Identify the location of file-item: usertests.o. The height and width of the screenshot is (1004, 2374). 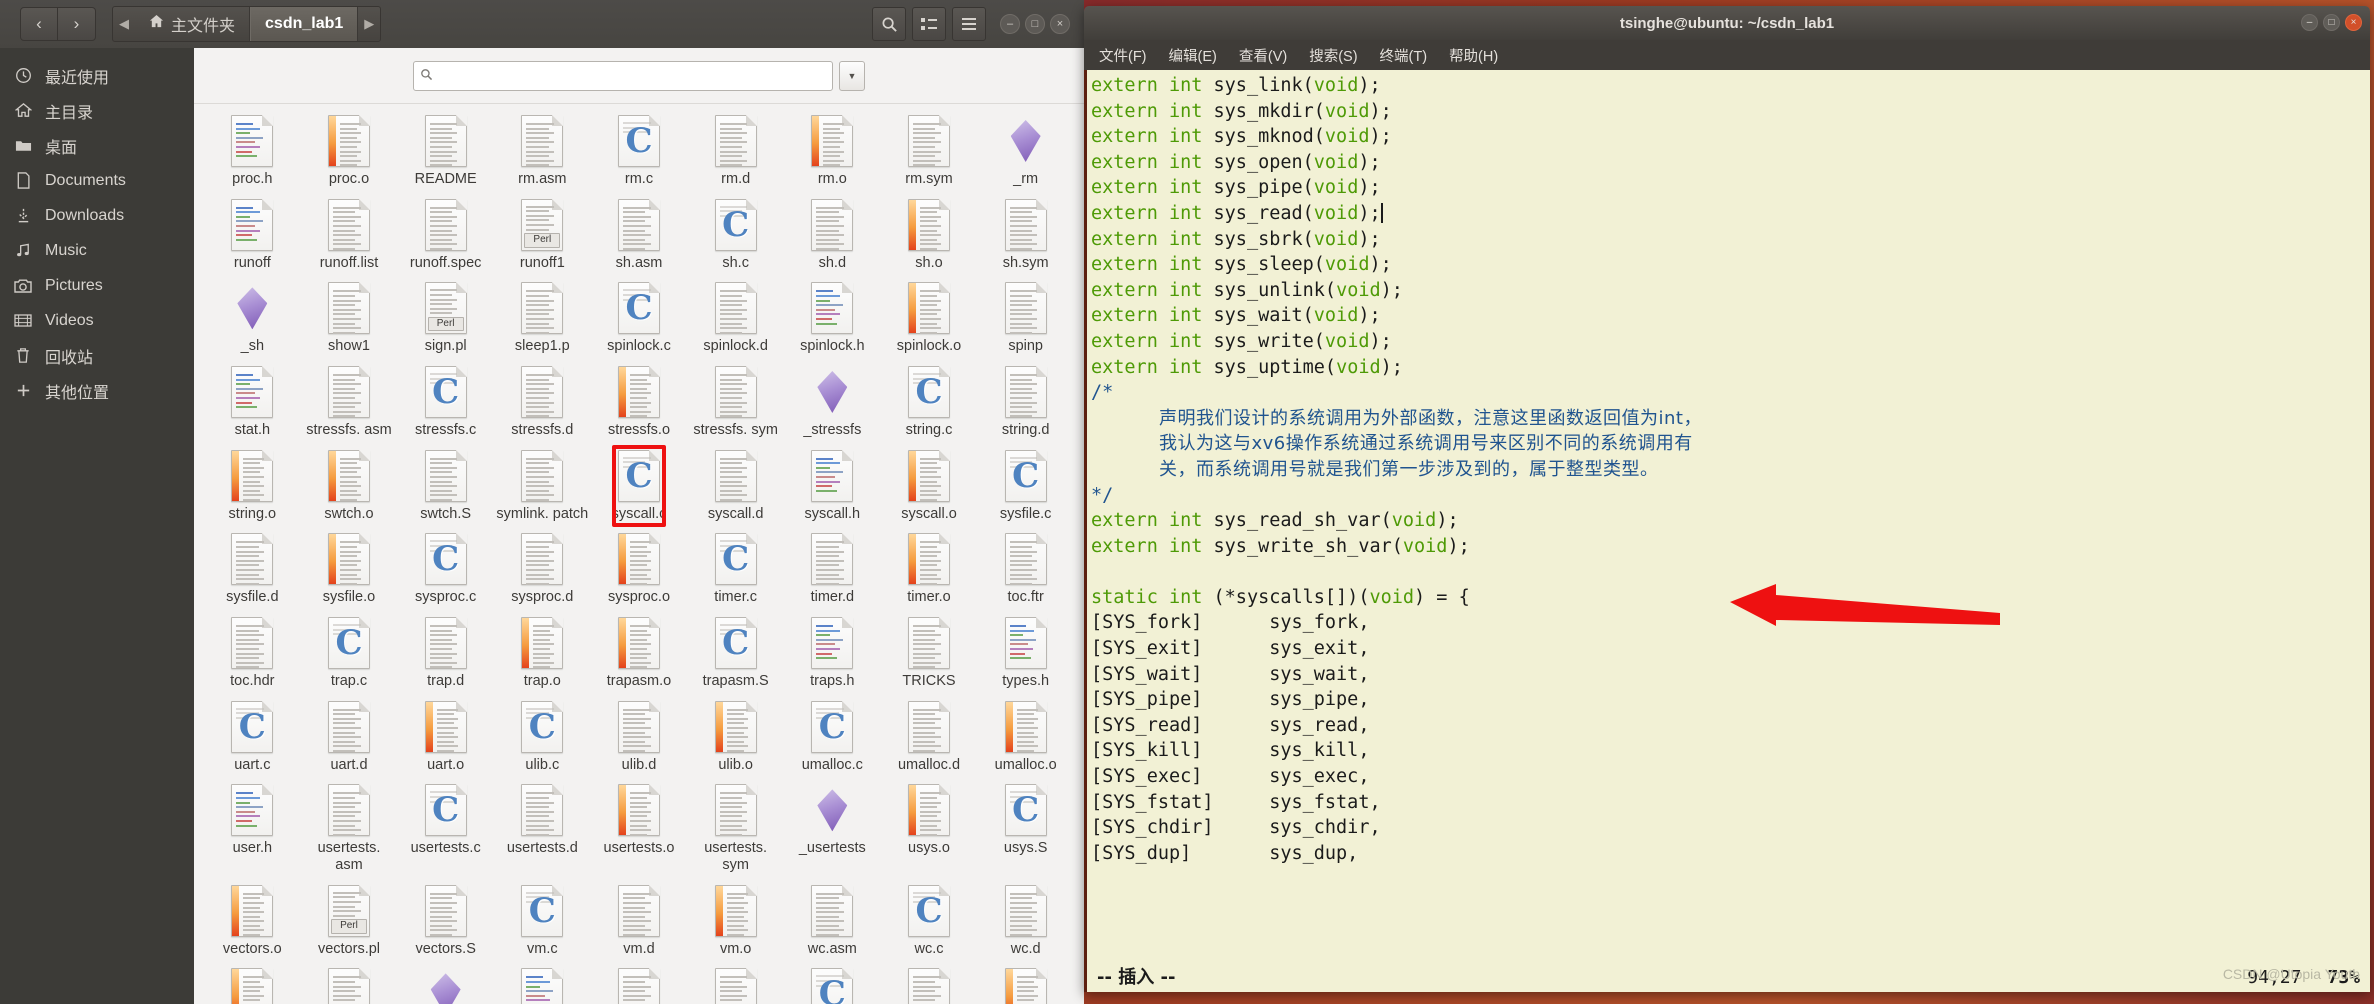
(639, 829).